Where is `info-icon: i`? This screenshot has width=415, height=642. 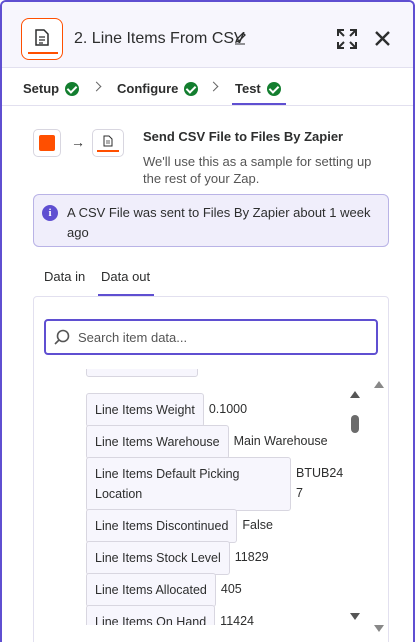 info-icon: i is located at coordinates (50, 213).